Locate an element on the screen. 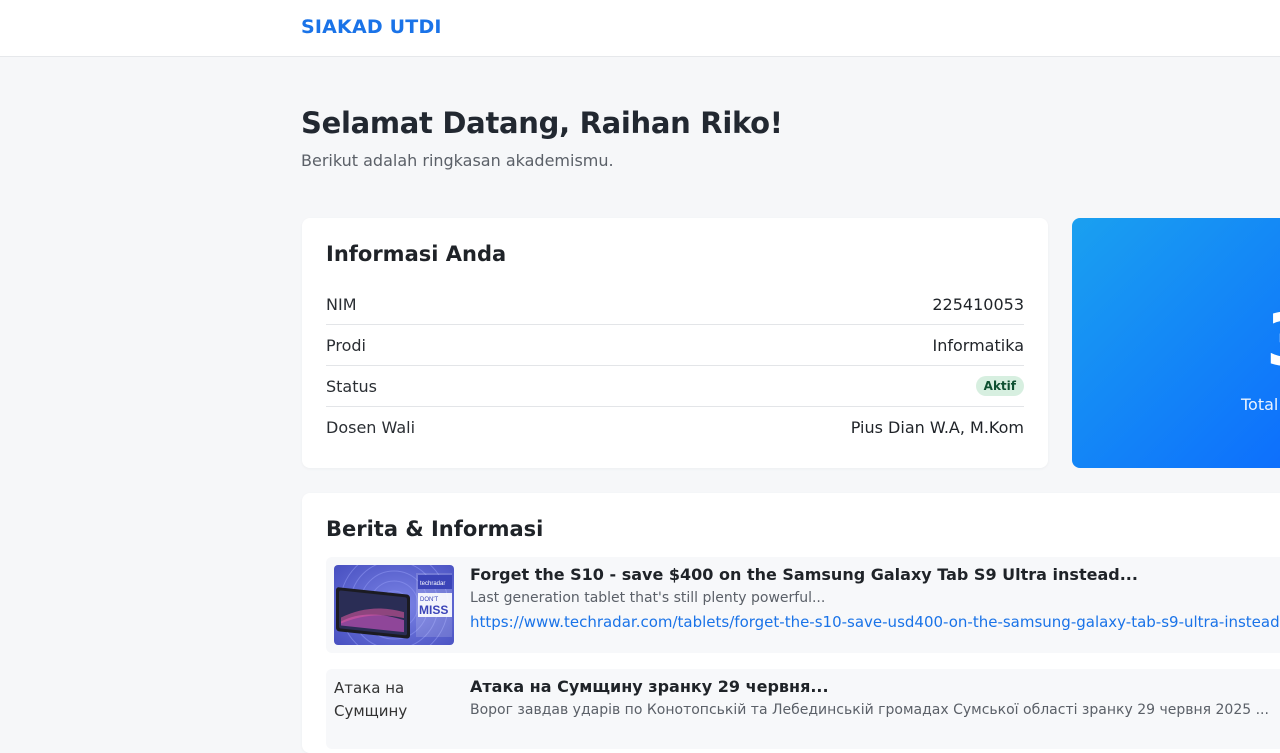 This screenshot has width=1280, height=753. info-value: Pius Dian W.A, M.Kom is located at coordinates (937, 427).